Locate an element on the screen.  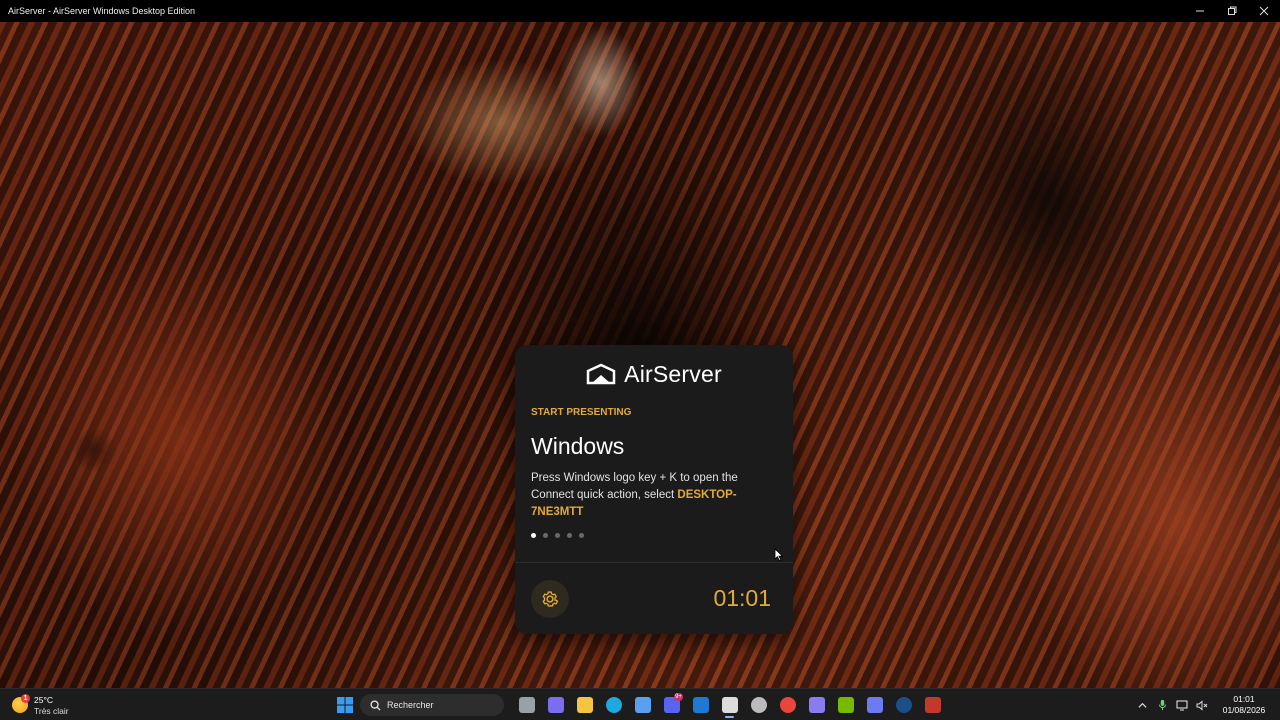
card-clock: 01:01 is located at coordinates (742, 598).